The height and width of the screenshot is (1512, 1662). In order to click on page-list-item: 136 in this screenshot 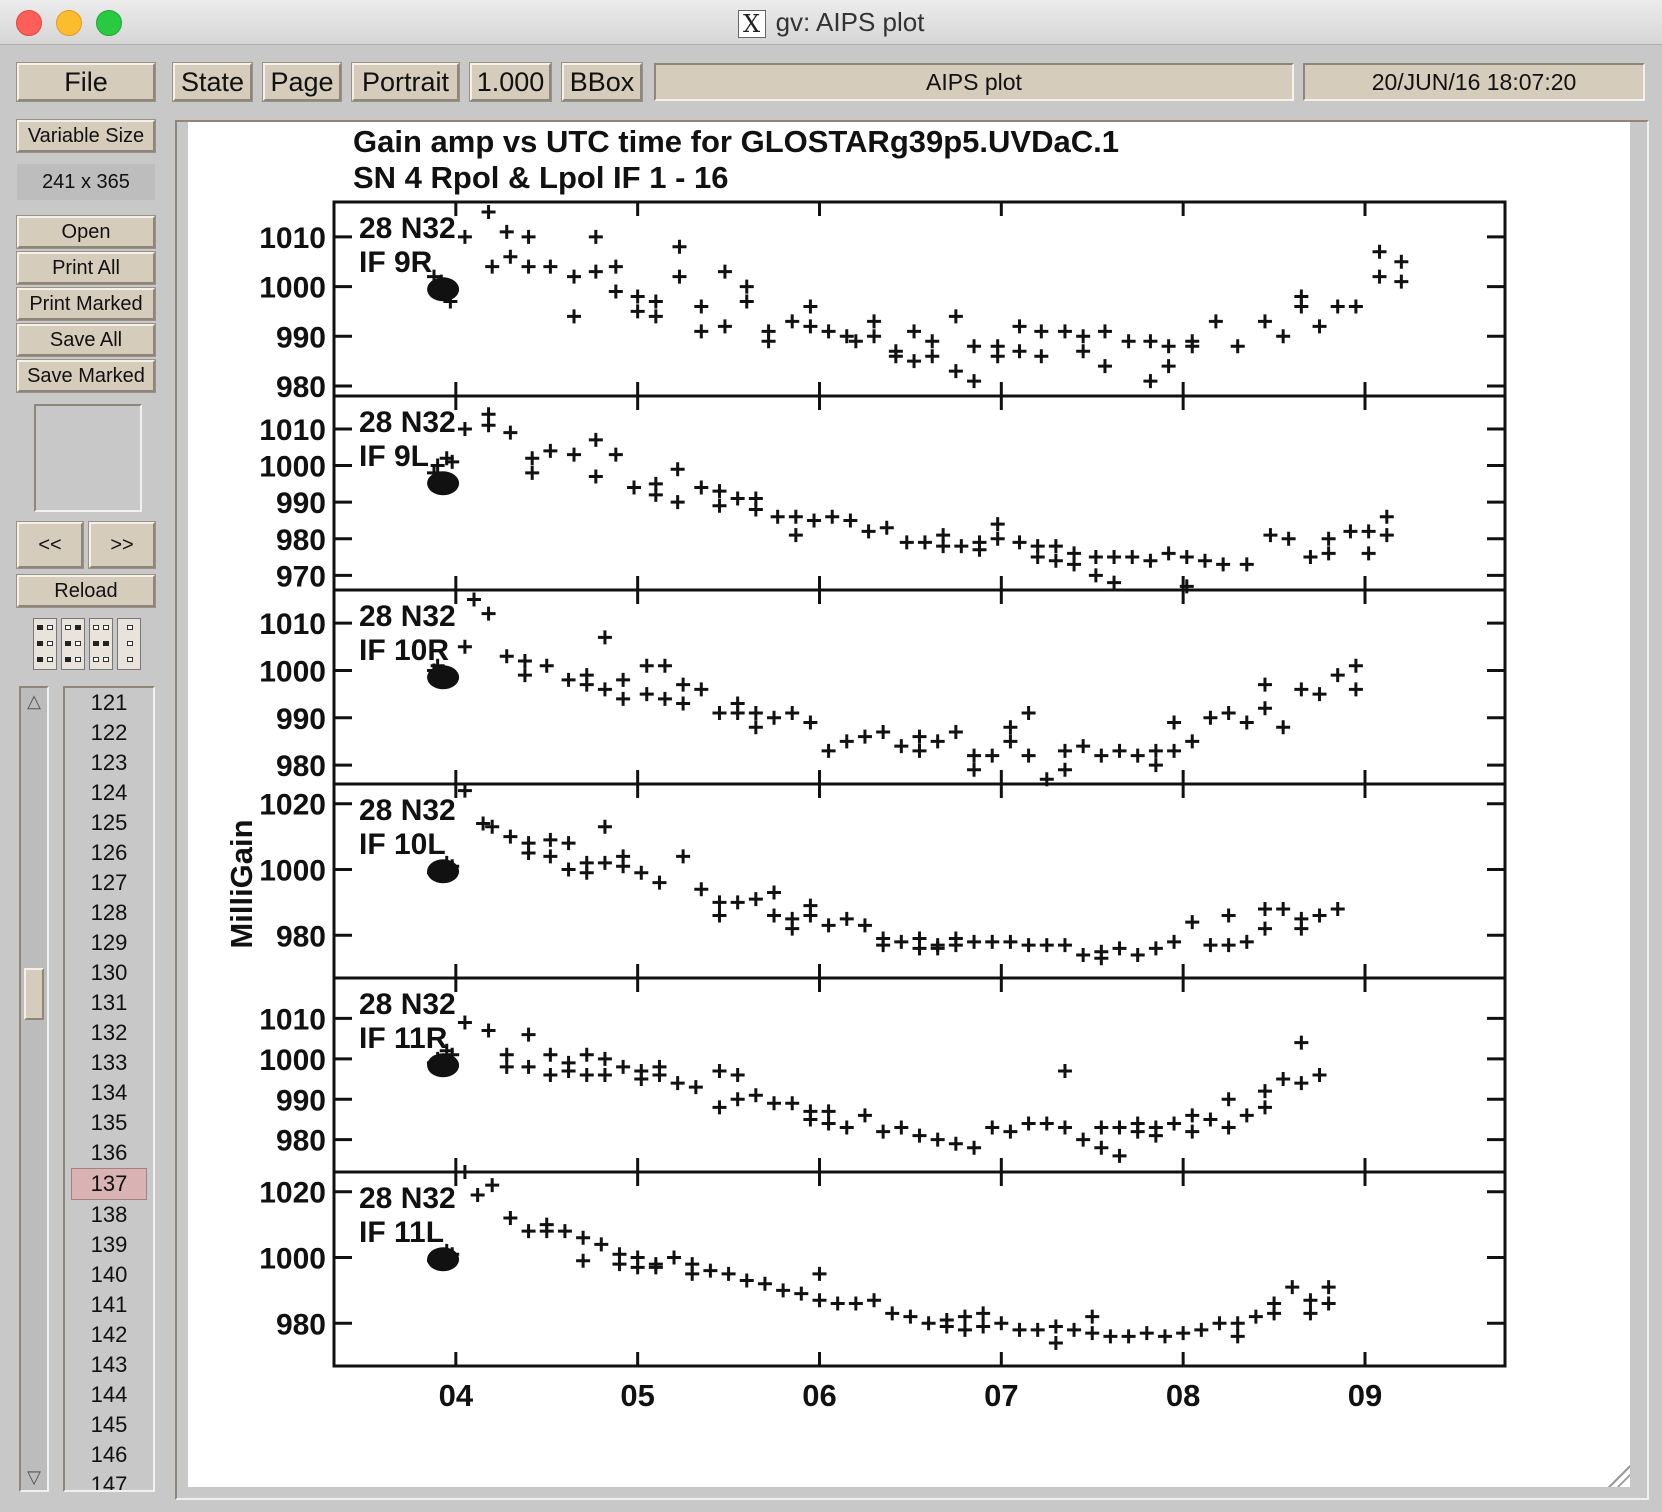, I will do `click(109, 1153)`.